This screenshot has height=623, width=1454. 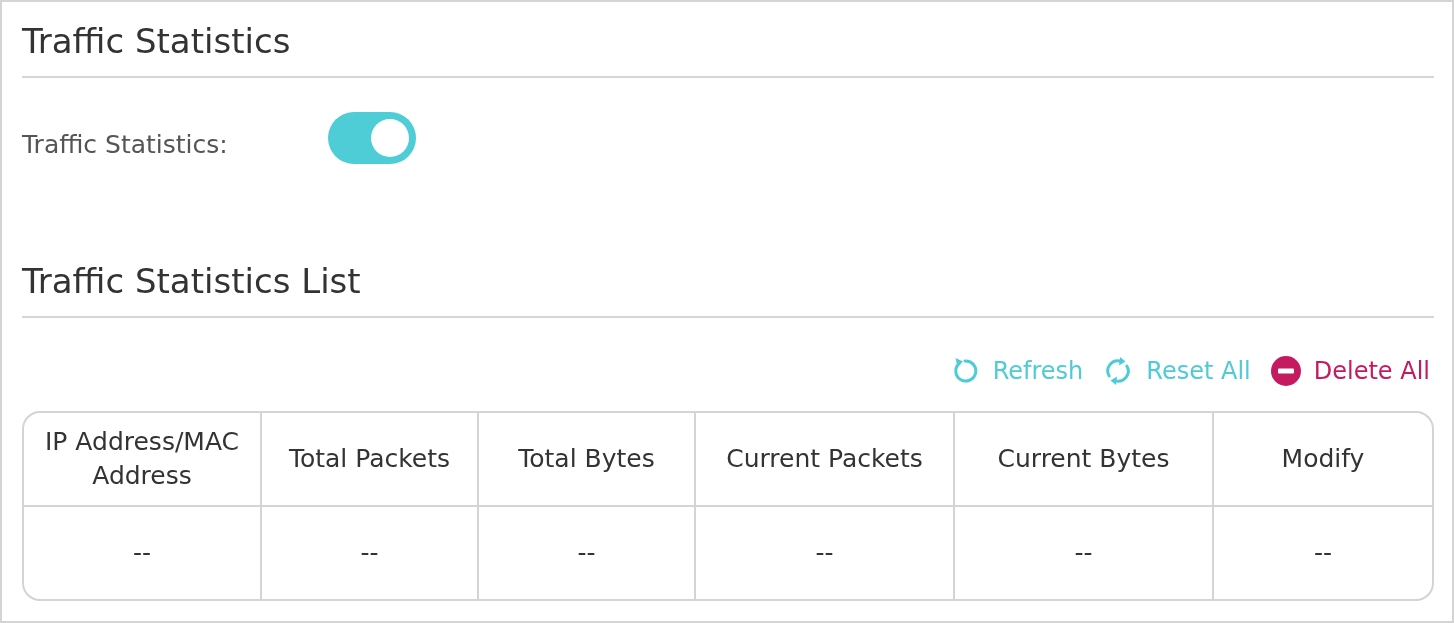 What do you see at coordinates (1084, 459) in the screenshot?
I see `column-header: Current Bytes` at bounding box center [1084, 459].